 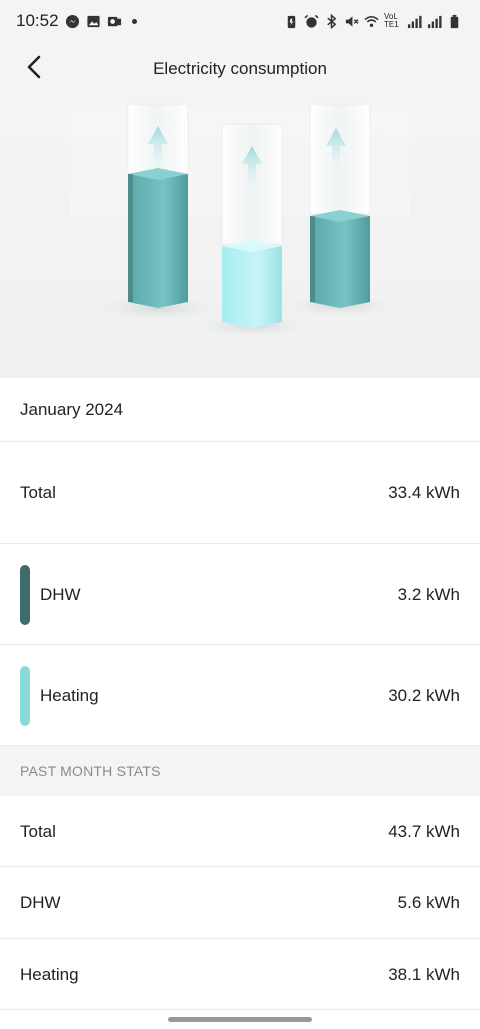 I want to click on past-total-label: Total, so click(x=38, y=831).